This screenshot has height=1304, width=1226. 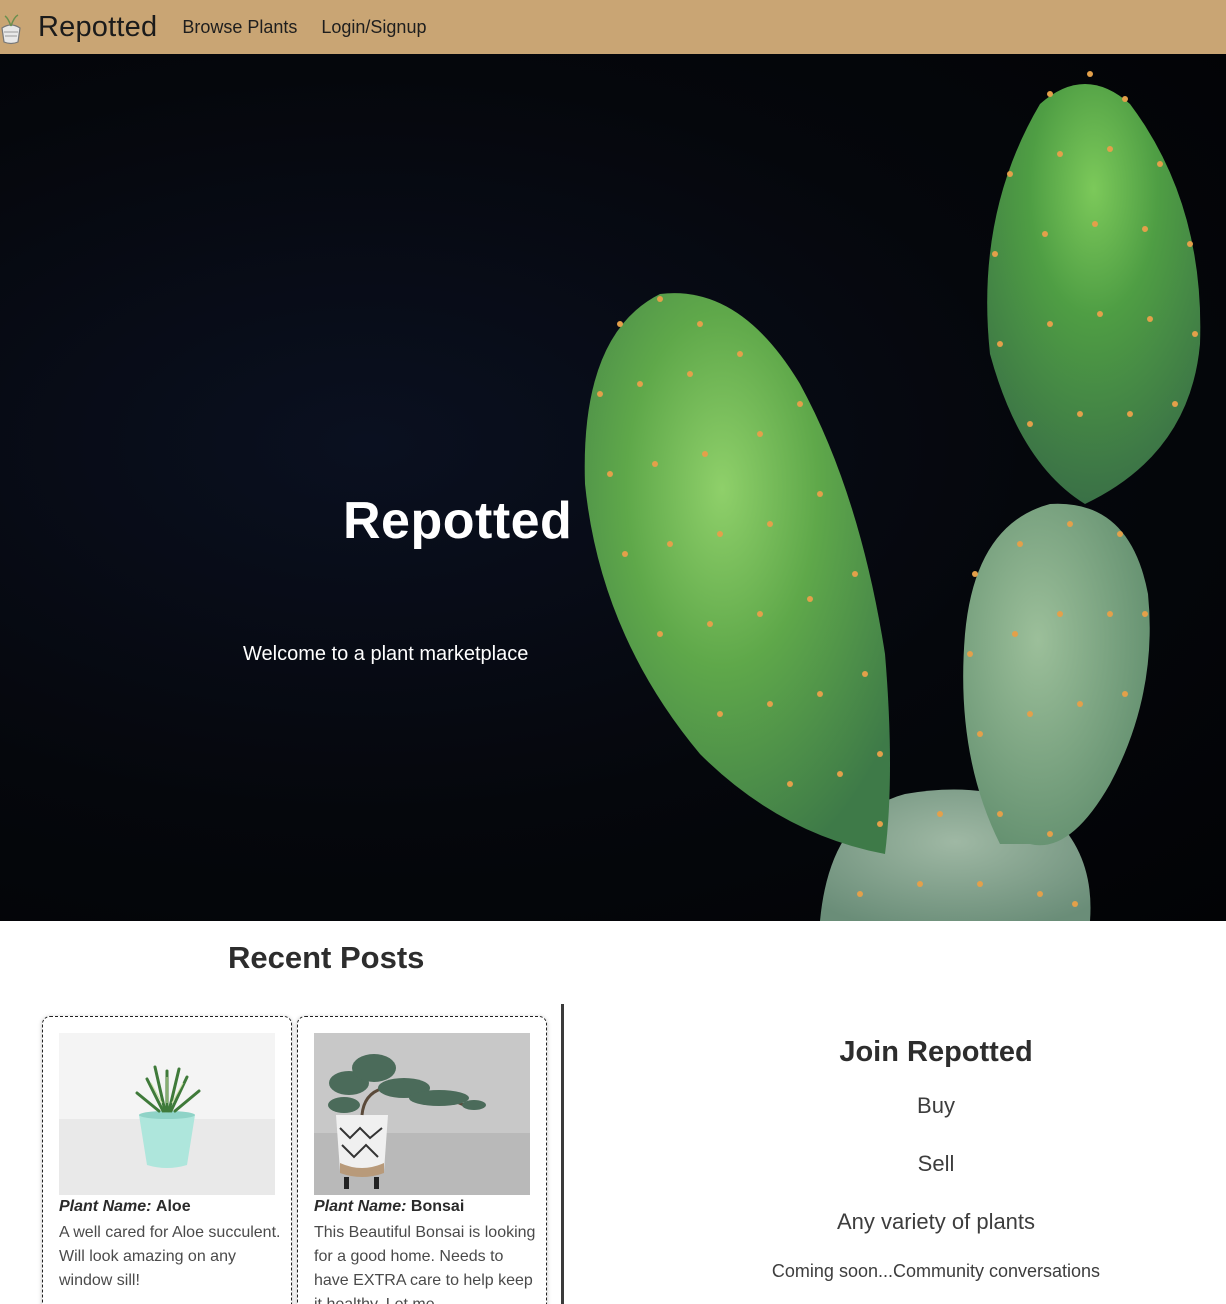 What do you see at coordinates (239, 27) in the screenshot?
I see `nav-link-browse-plants: Browse Plants` at bounding box center [239, 27].